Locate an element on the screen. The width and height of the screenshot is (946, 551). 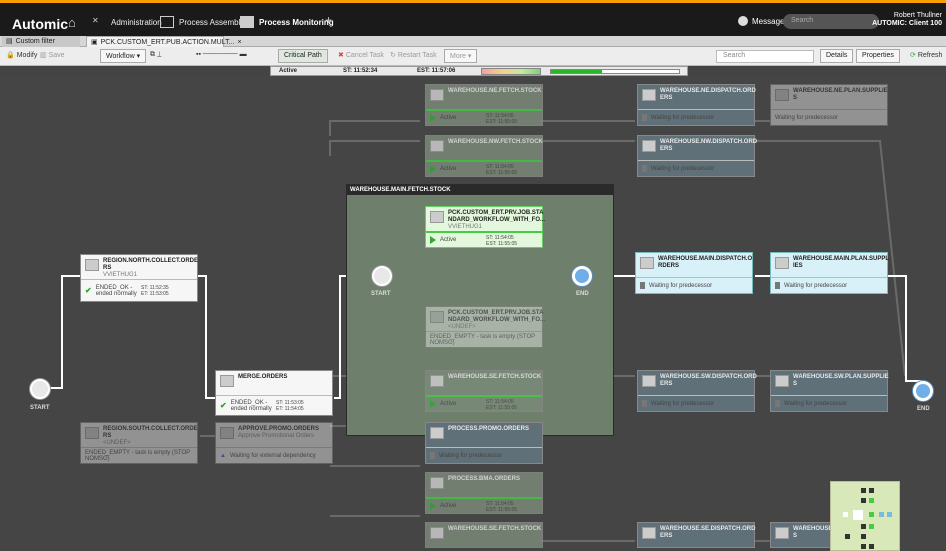
add-tab-button: + is located at coordinates (328, 20).